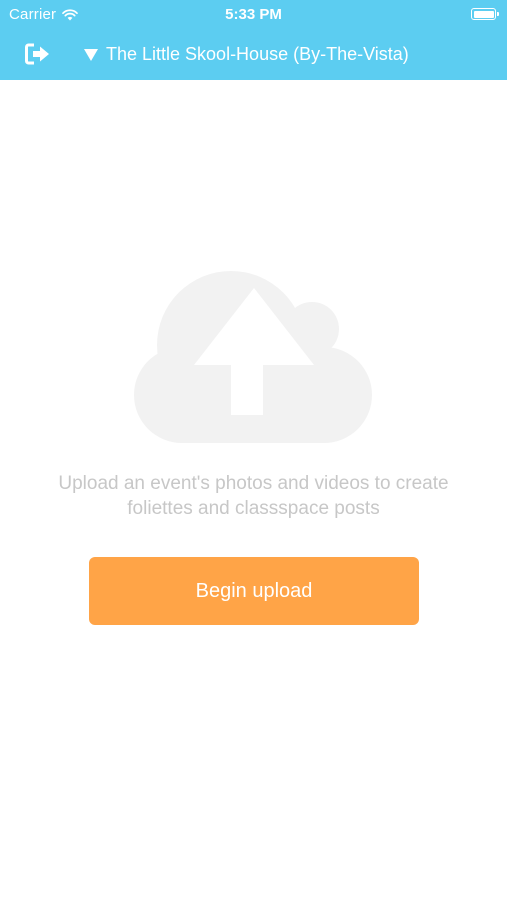 Image resolution: width=507 pixels, height=900 pixels. I want to click on school-name: The Little Skool-House (By-The-Vista), so click(257, 53).